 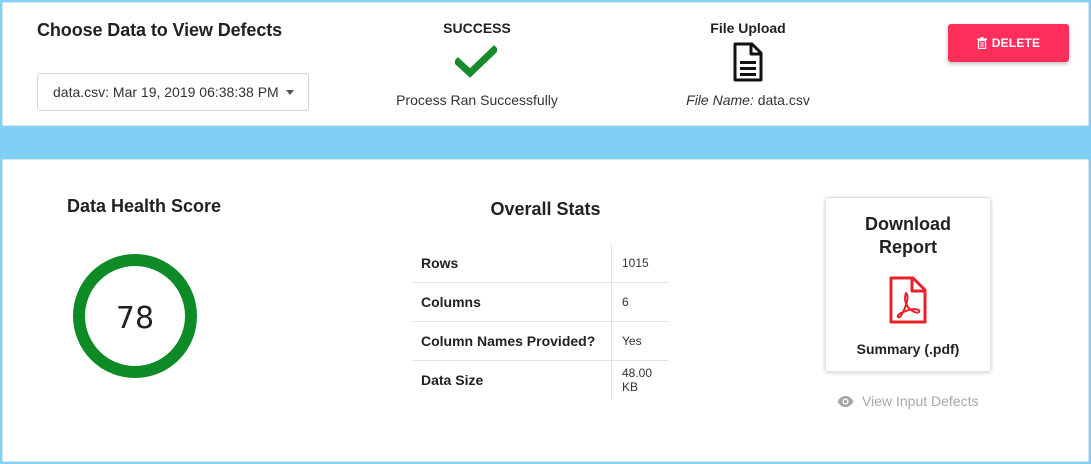 I want to click on overall-stats-title: Overall Stats, so click(x=545, y=209).